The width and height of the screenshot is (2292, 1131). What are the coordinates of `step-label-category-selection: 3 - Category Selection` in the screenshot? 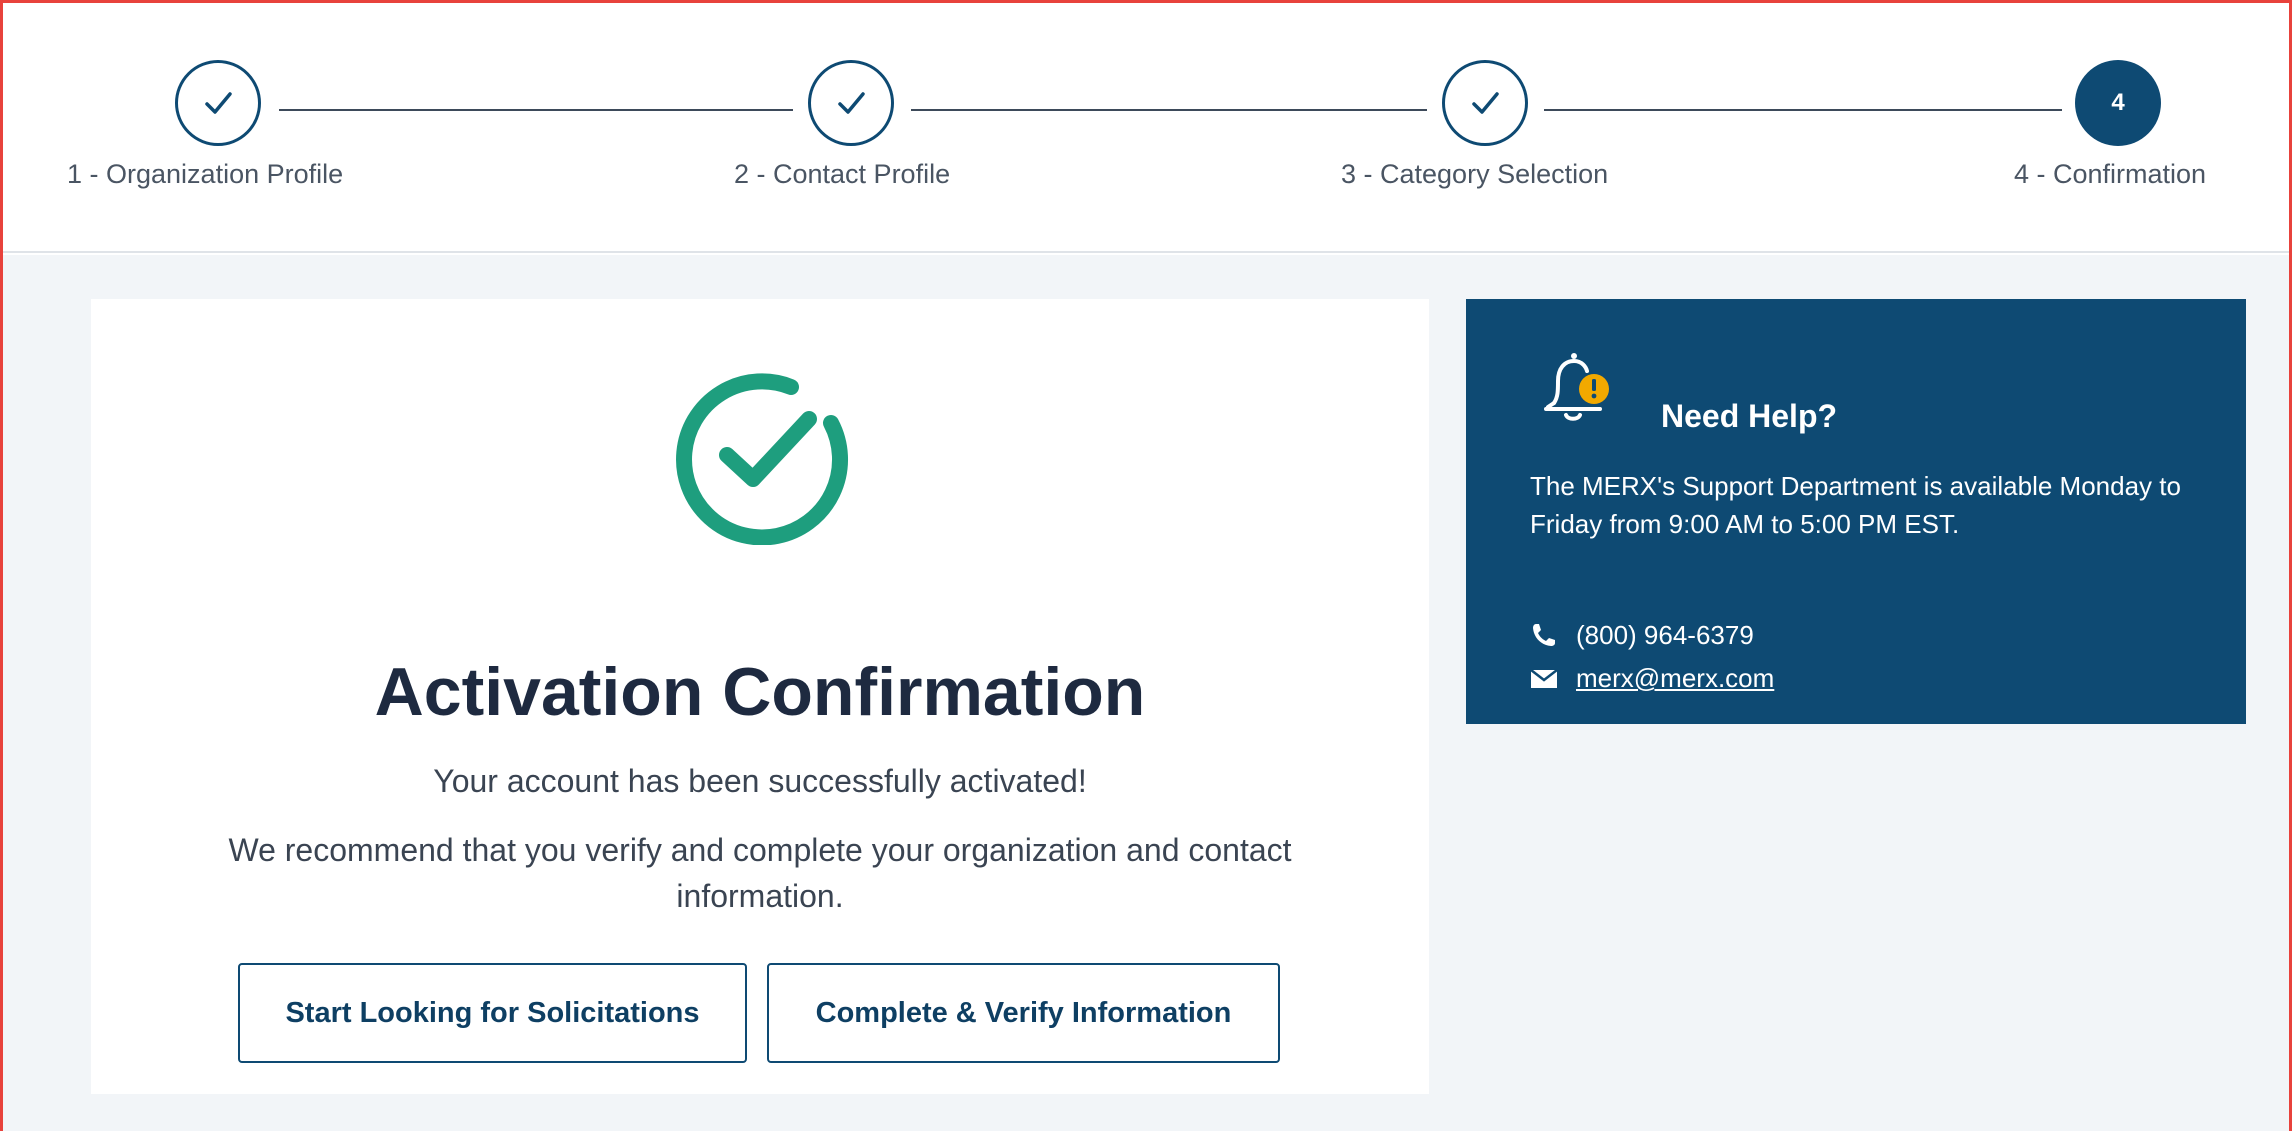 It's located at (1475, 174).